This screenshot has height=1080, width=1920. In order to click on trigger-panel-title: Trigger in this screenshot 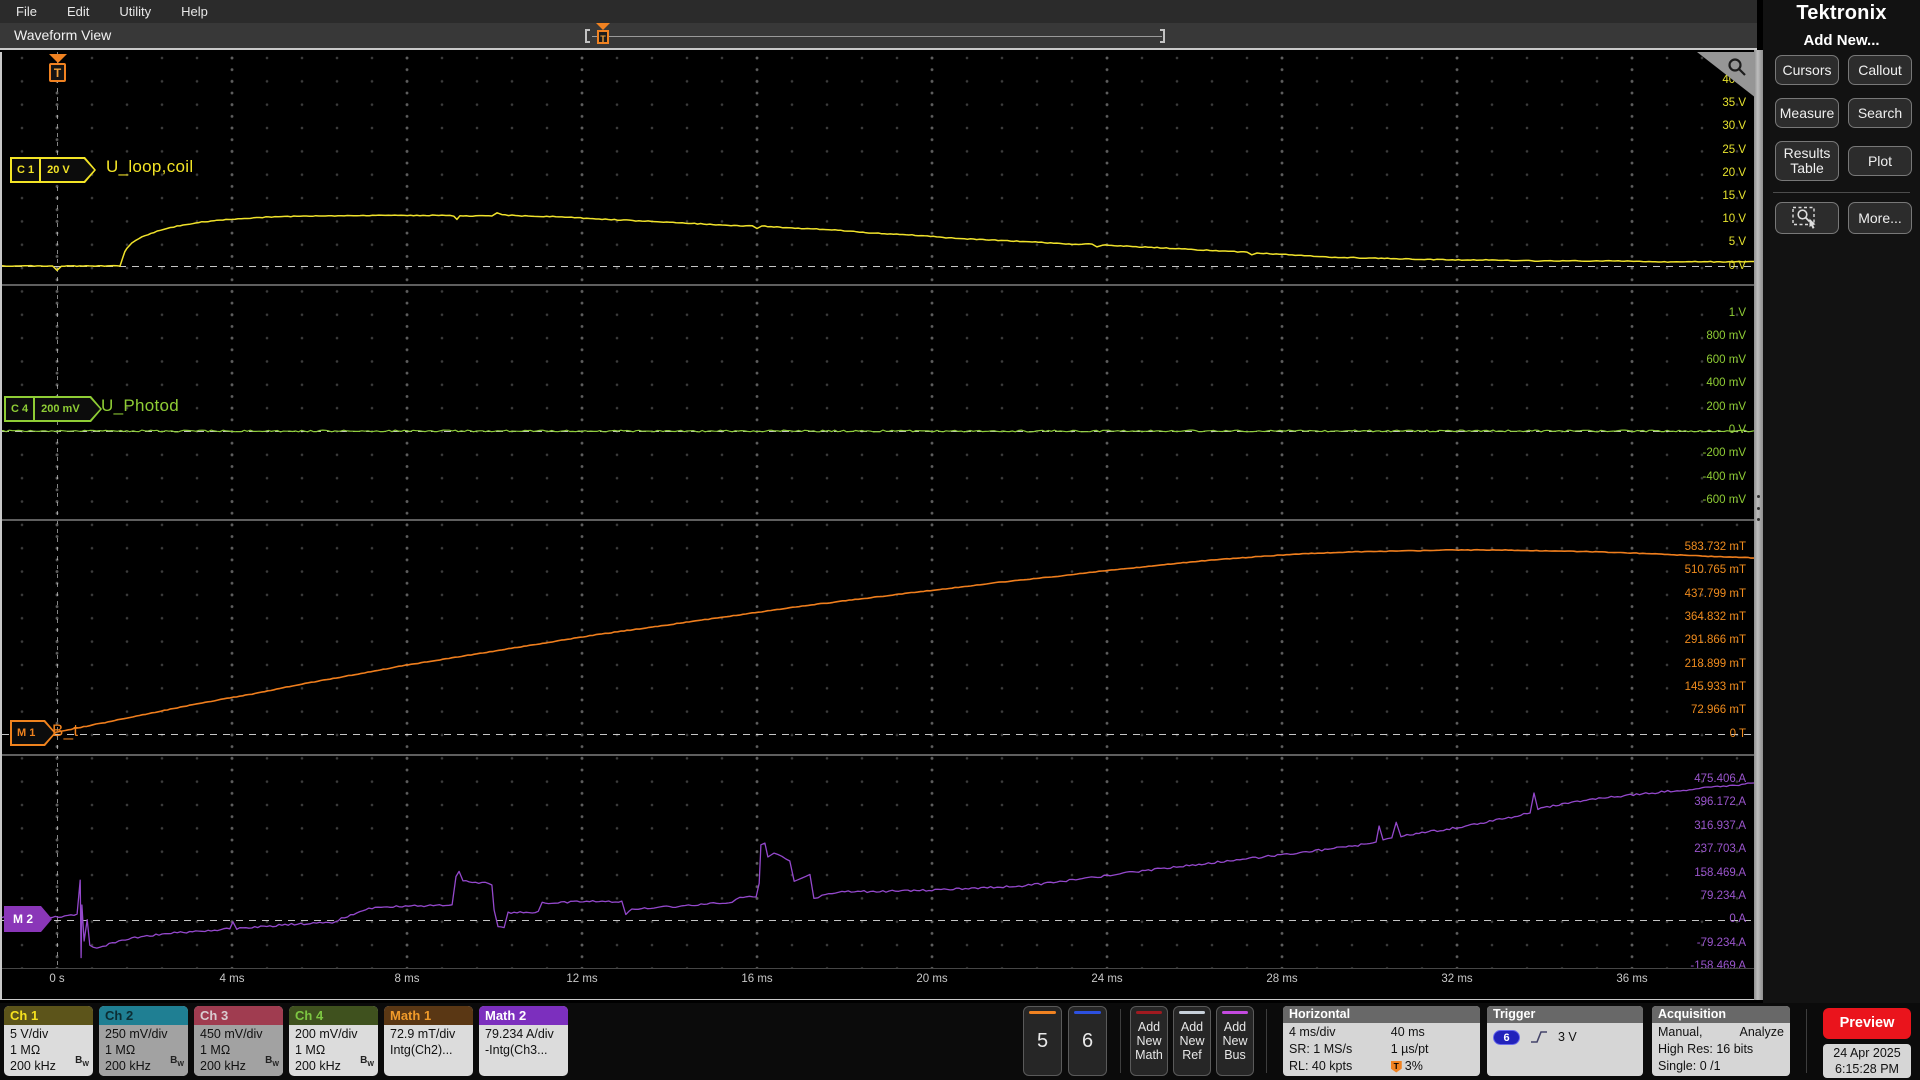, I will do `click(1565, 1014)`.